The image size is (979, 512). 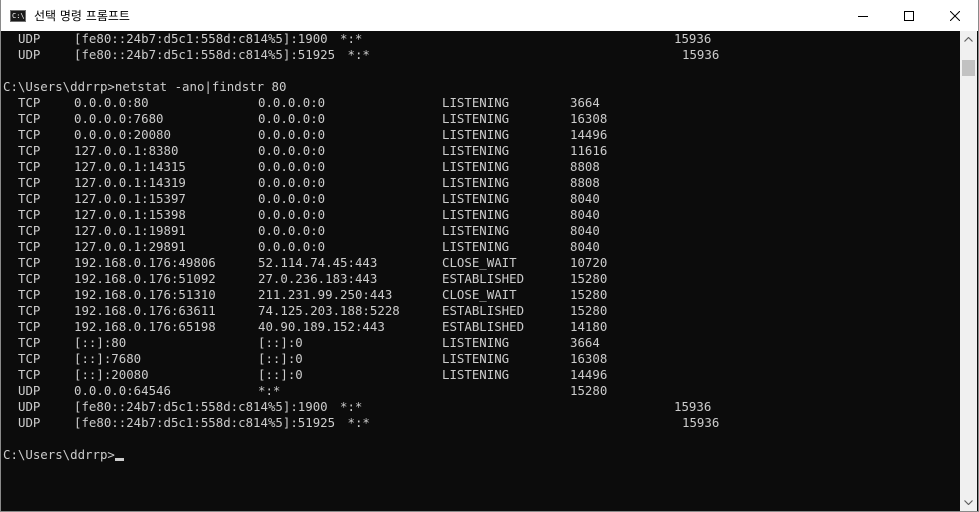 I want to click on local-address-cell: 0.0.0.0:80, so click(x=111, y=102).